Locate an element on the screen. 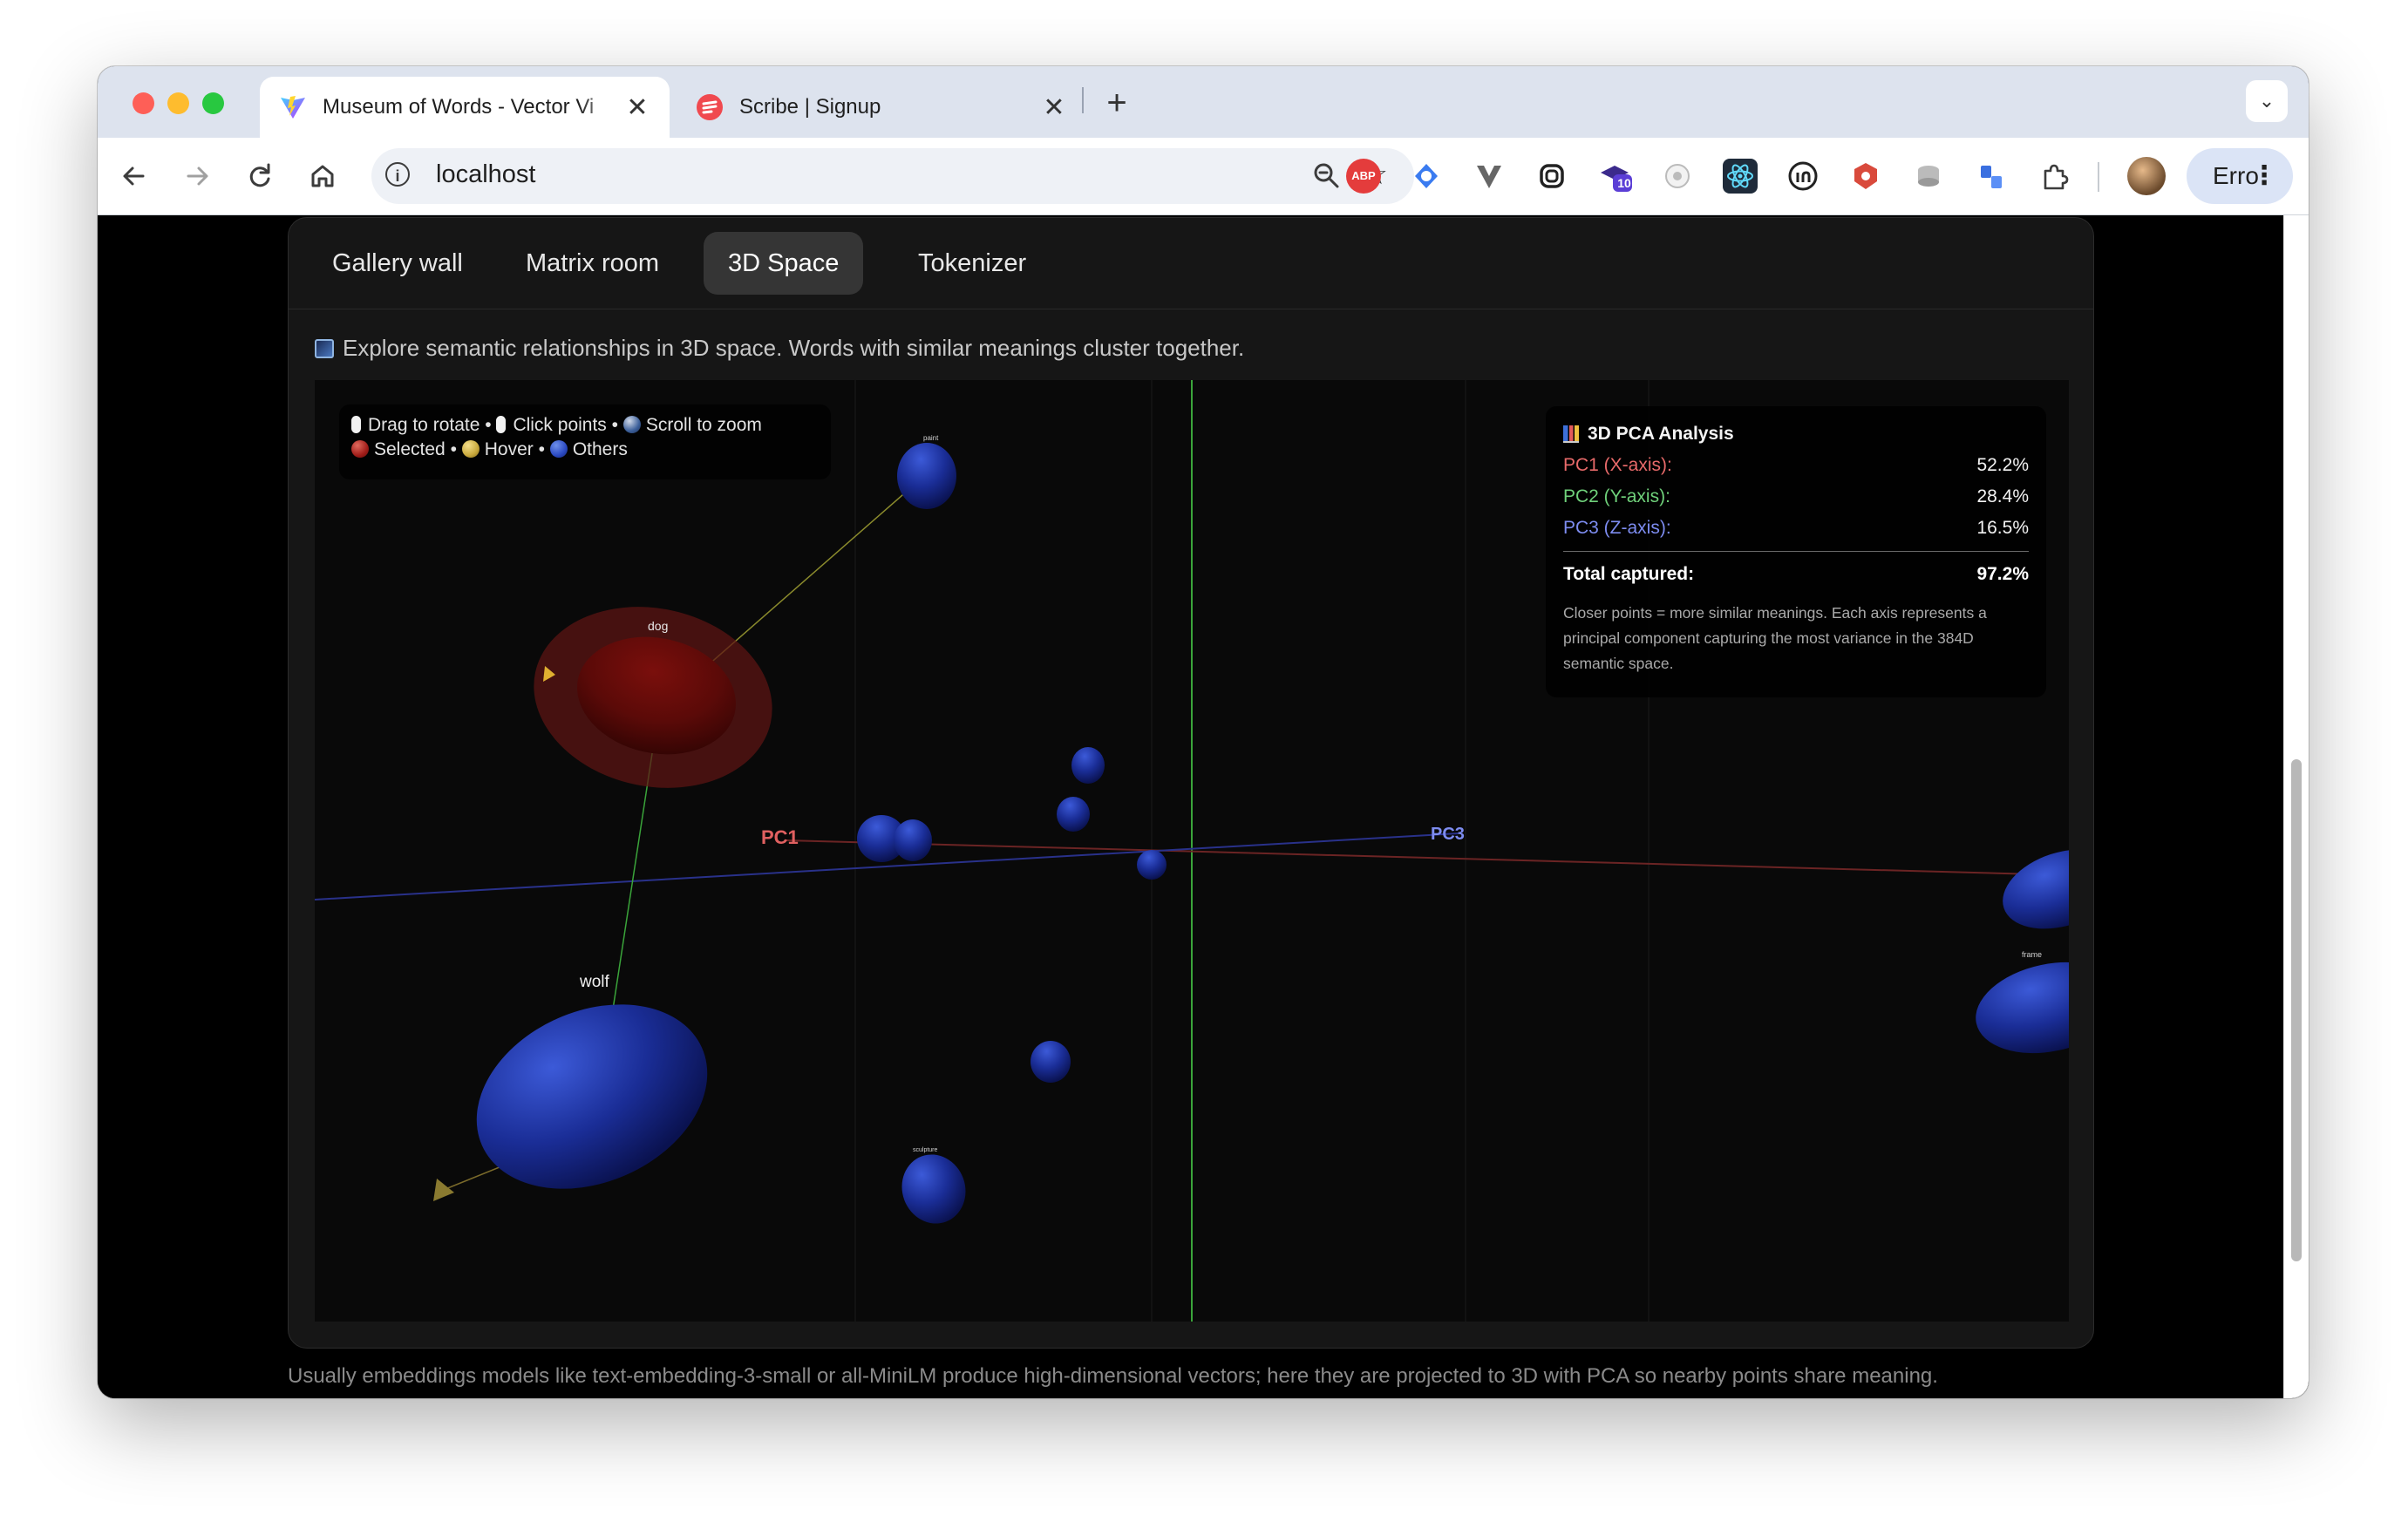 The width and height of the screenshot is (2408, 1529). word-label-dog: dog is located at coordinates (658, 626).